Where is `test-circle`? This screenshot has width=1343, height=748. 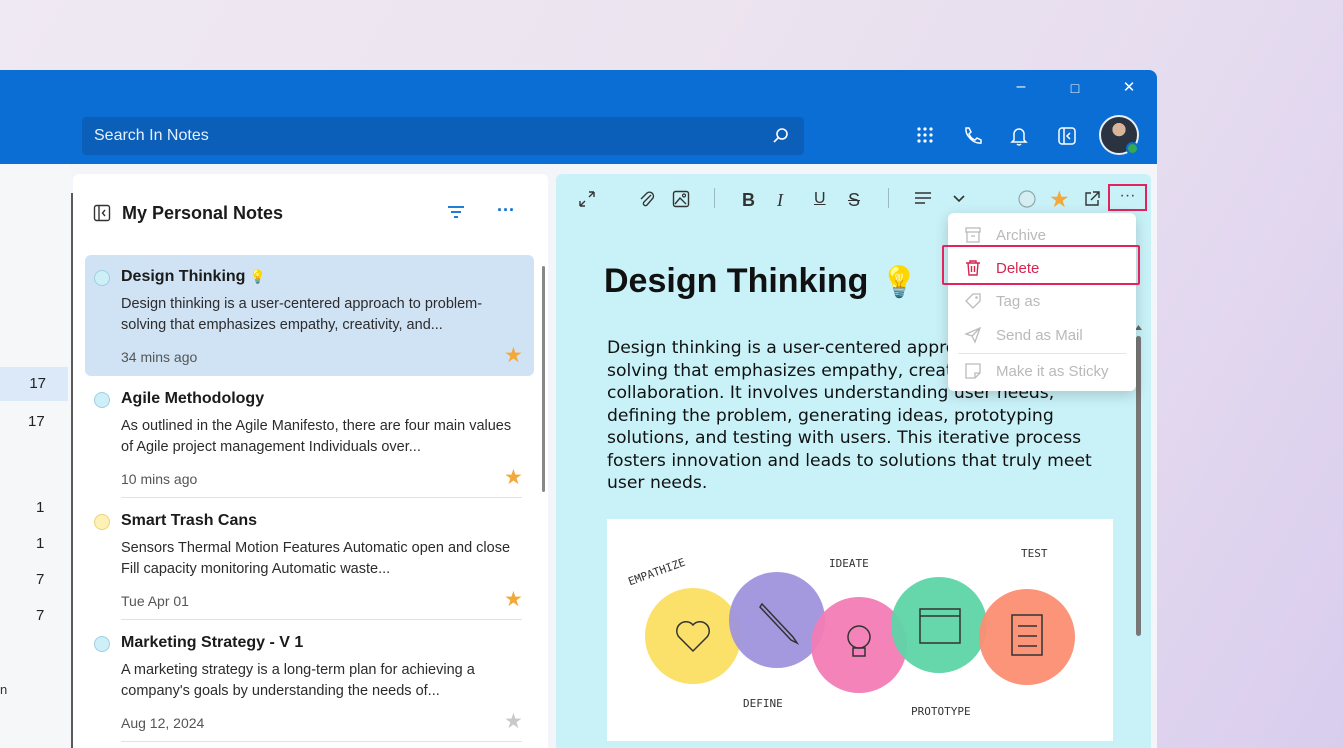
test-circle is located at coordinates (1027, 637).